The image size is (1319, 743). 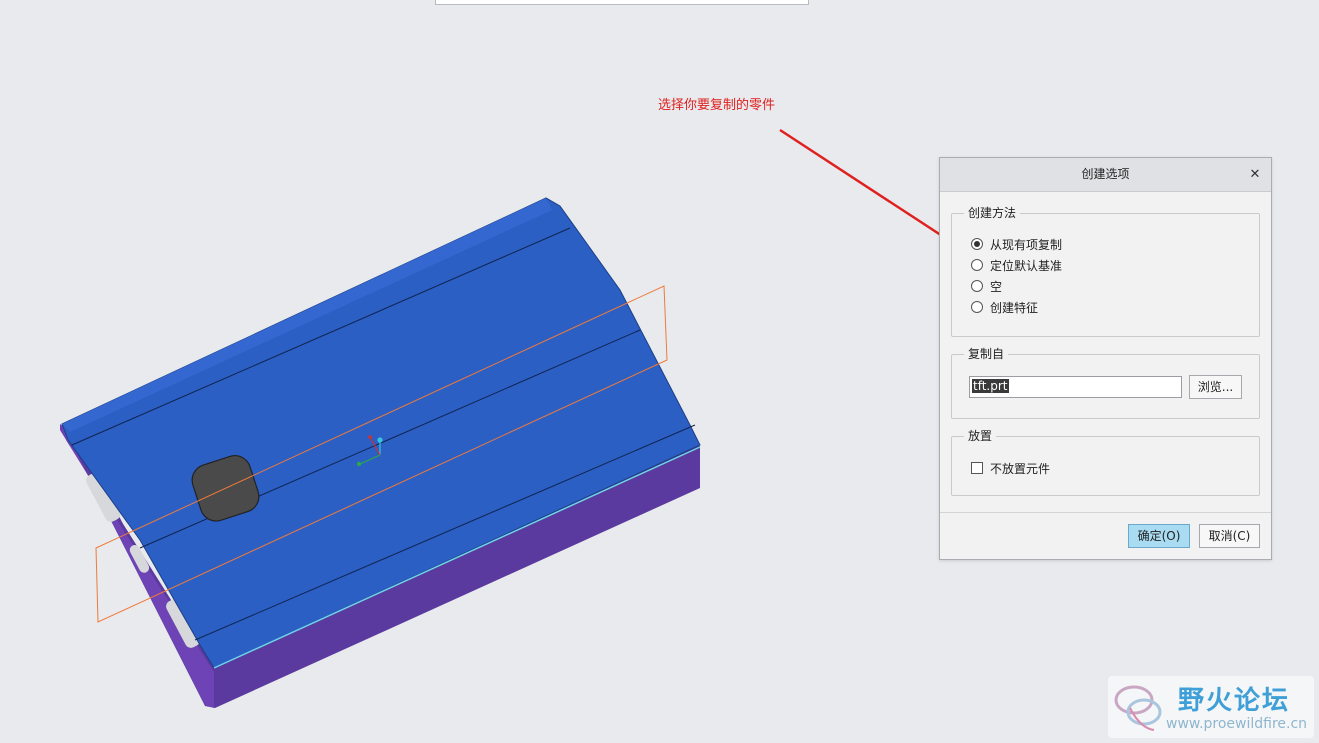 I want to click on creation-method-group: 创建方法 从现有项复制 定位默认基准 空 创建特征, so click(x=1105, y=271).